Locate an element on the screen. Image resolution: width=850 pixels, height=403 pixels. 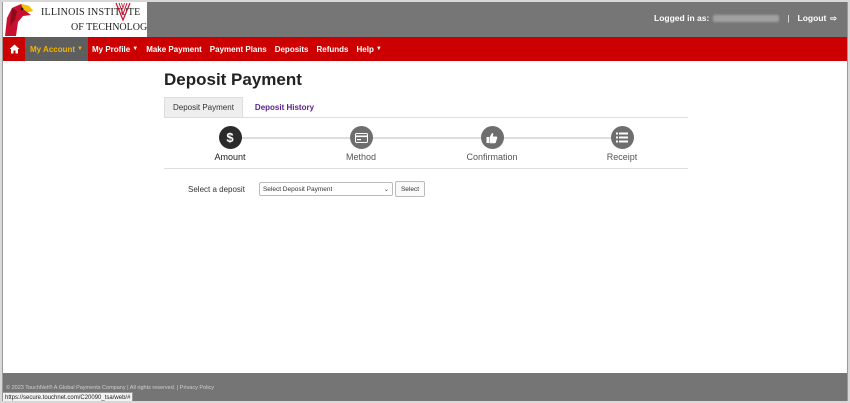
scarlet-hawk-icon is located at coordinates (19, 20).